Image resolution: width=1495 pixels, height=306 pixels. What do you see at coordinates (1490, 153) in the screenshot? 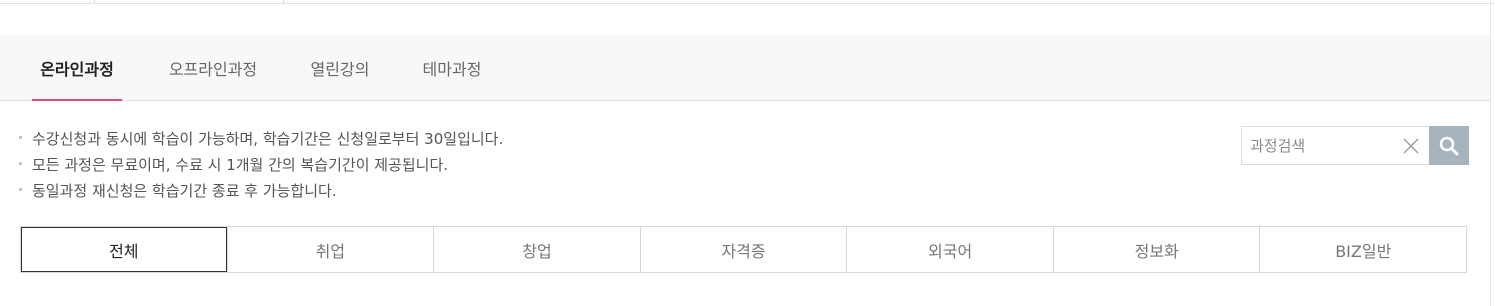
I see `scrollbar-track` at bounding box center [1490, 153].